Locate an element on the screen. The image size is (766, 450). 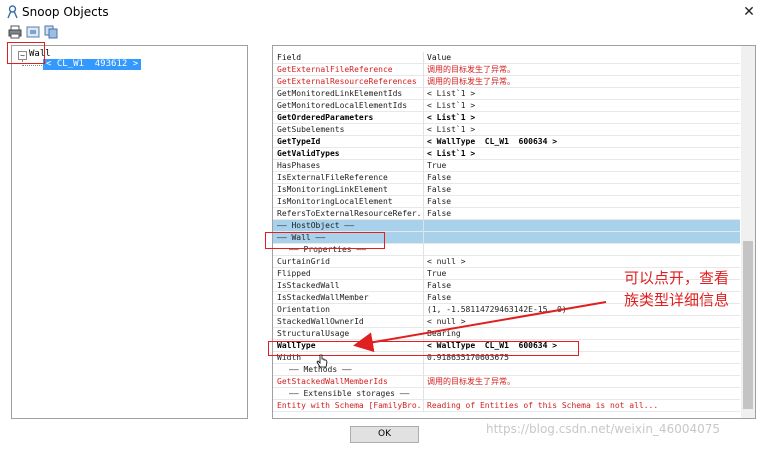
field-cell: Orientation is located at coordinates (303, 309).